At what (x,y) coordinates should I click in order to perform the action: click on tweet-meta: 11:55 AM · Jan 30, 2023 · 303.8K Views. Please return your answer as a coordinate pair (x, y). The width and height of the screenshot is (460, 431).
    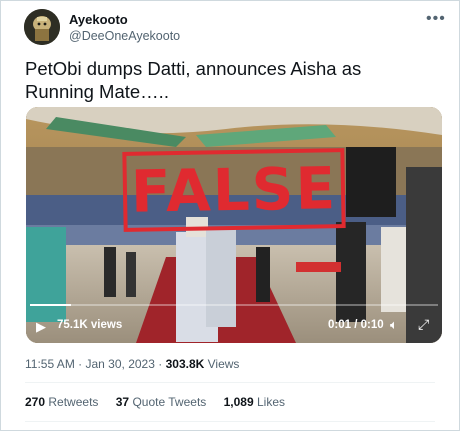
    Looking at the image, I should click on (132, 364).